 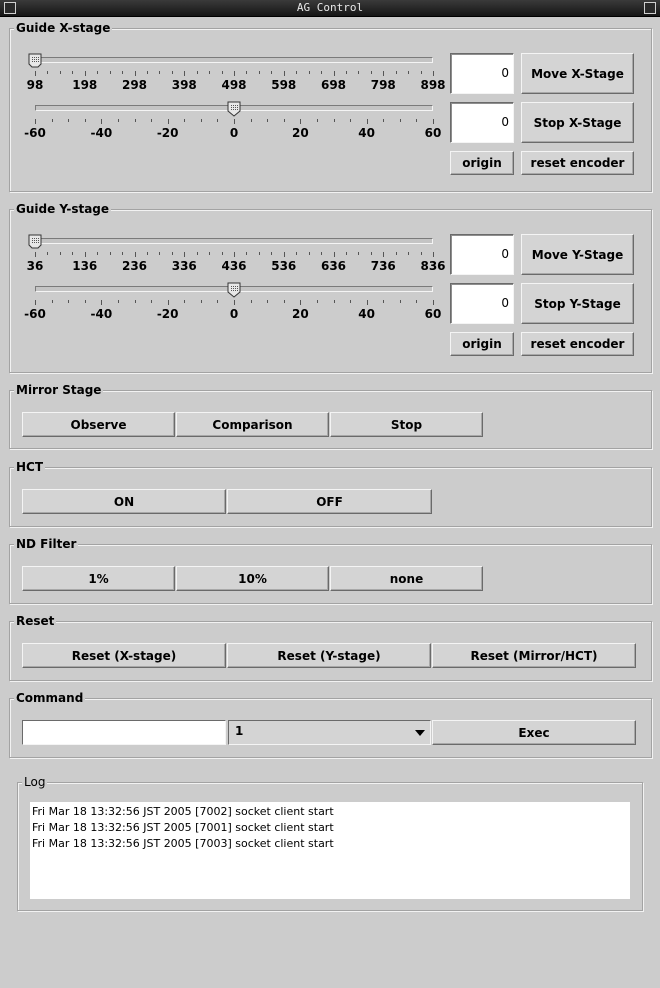 What do you see at coordinates (406, 424) in the screenshot?
I see `mirror-stop-button: Stop` at bounding box center [406, 424].